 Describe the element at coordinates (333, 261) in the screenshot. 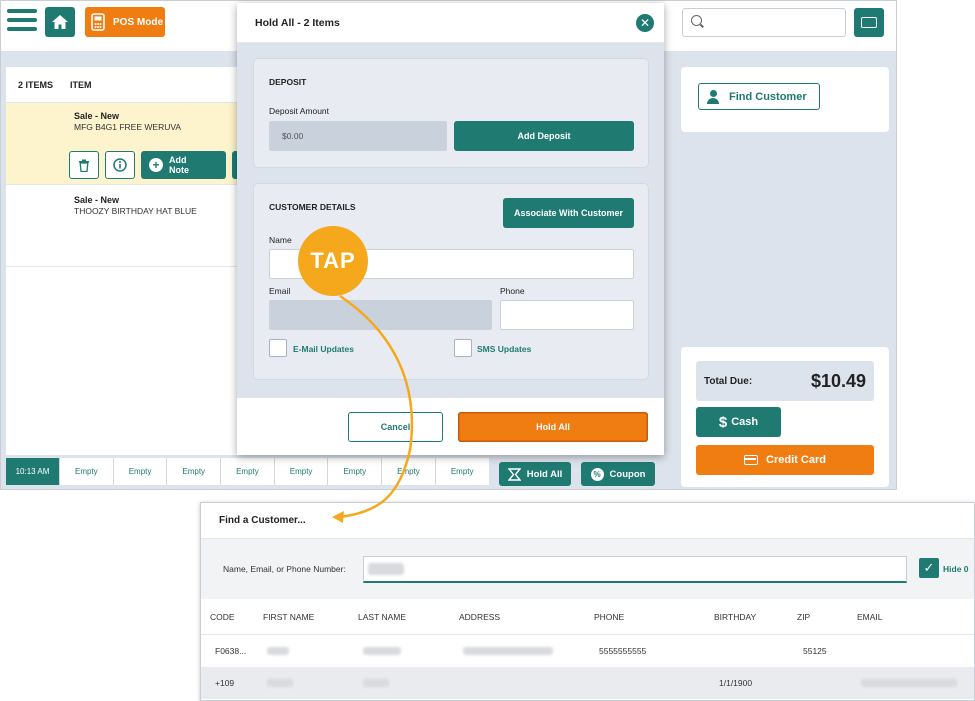

I see `tap-callout: TAP` at that location.